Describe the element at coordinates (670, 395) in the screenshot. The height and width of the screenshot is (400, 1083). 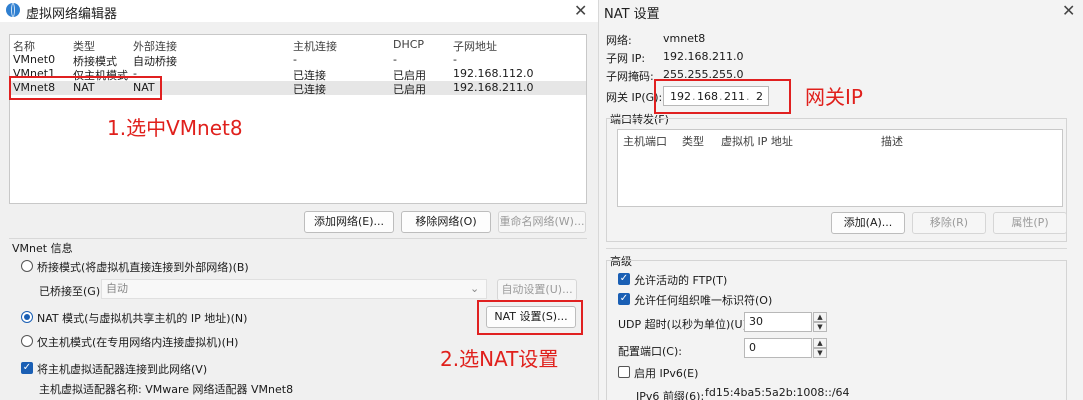
I see `ipv6-prefix-label: IPv6 前缀(6):` at that location.